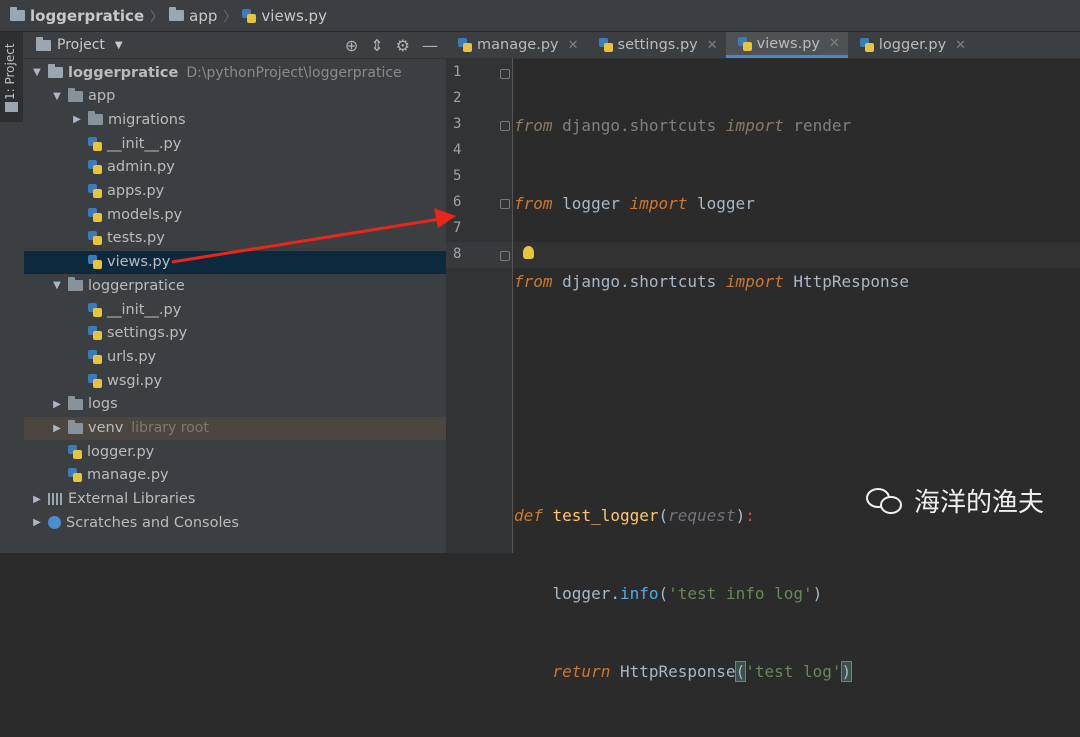 The image size is (1080, 737). What do you see at coordinates (284, 16) in the screenshot?
I see `breadcrumb-file: views.py` at bounding box center [284, 16].